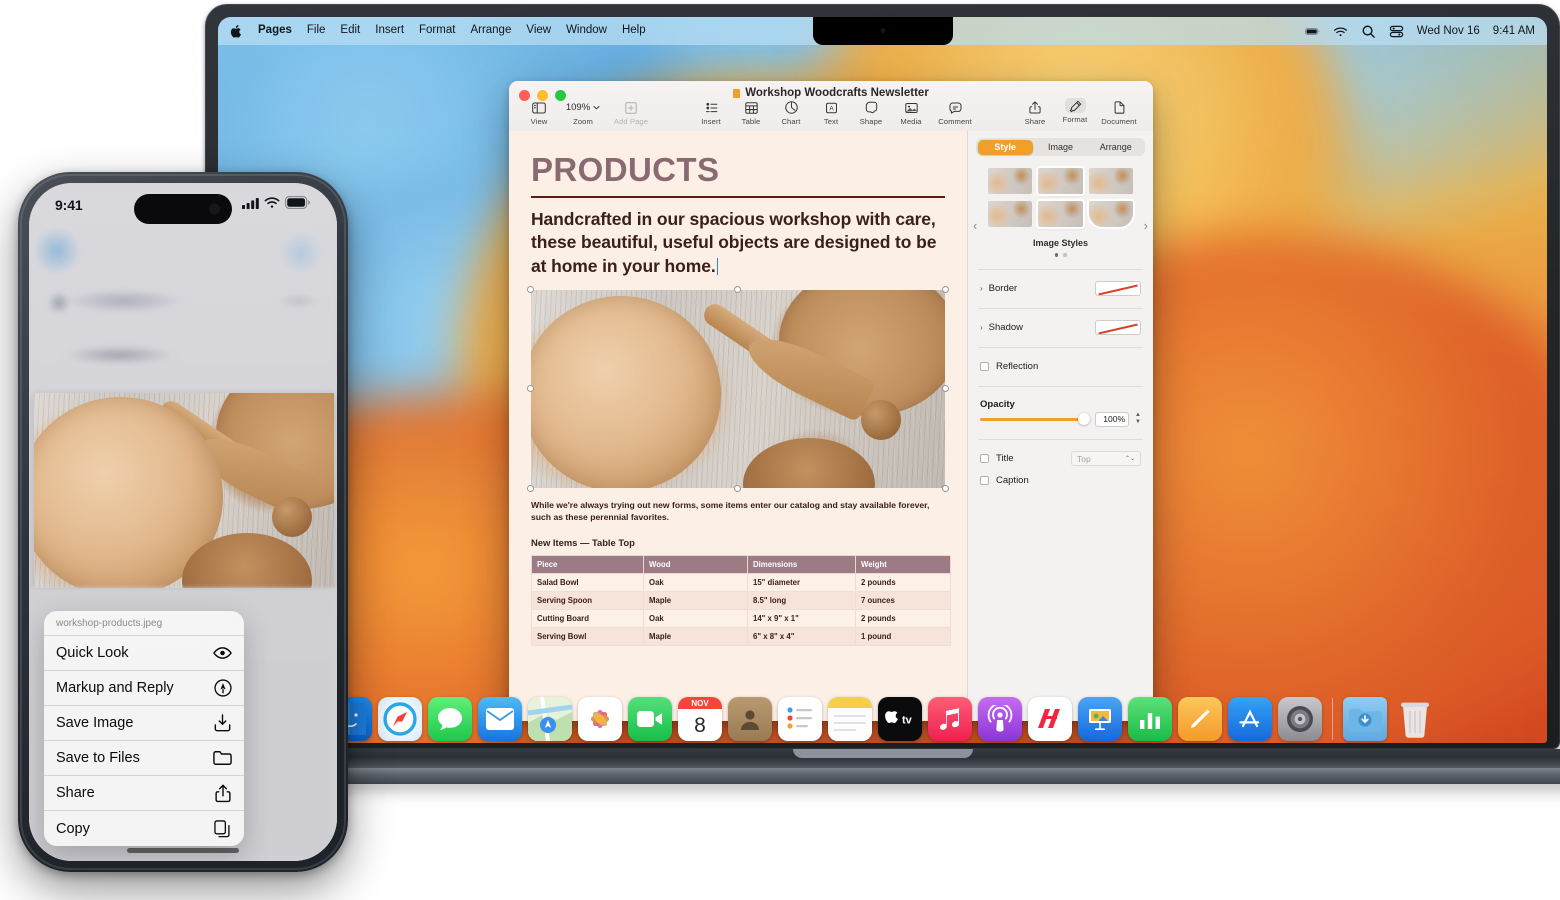 Image resolution: width=1560 pixels, height=900 pixels. I want to click on format-brush-icon, so click(1075, 105).